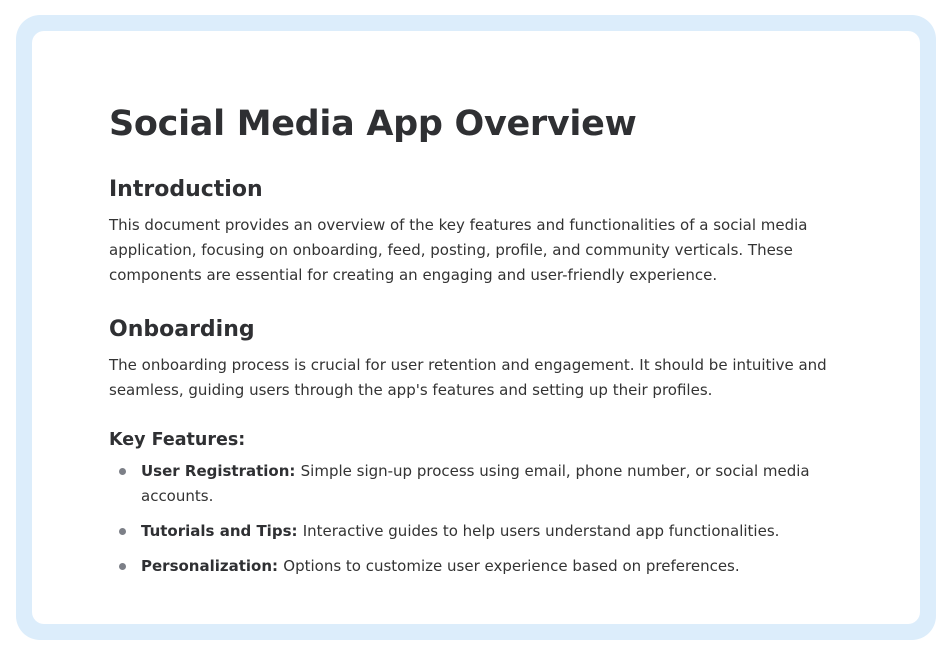 The width and height of the screenshot is (952, 658). I want to click on feature-term: User Registration:, so click(221, 471).